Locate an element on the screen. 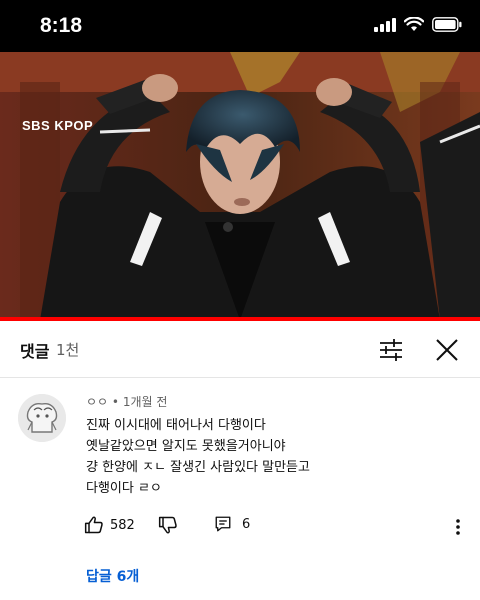  battery-icon is located at coordinates (447, 24).